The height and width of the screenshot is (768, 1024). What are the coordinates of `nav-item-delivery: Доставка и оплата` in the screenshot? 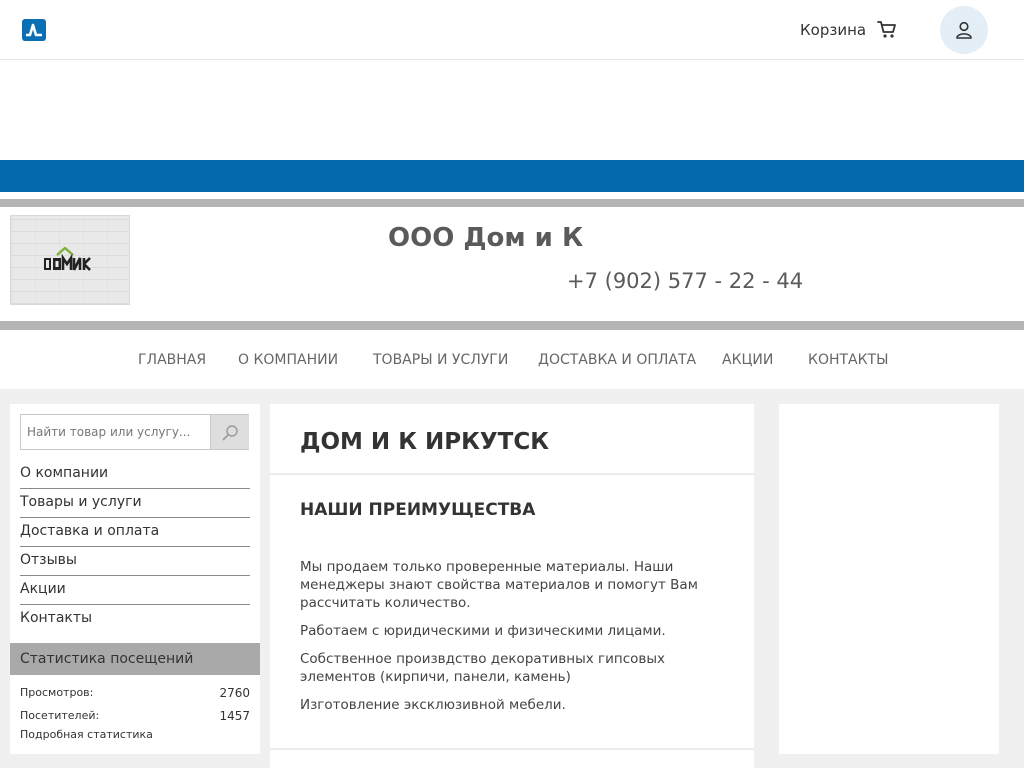 It's located at (617, 360).